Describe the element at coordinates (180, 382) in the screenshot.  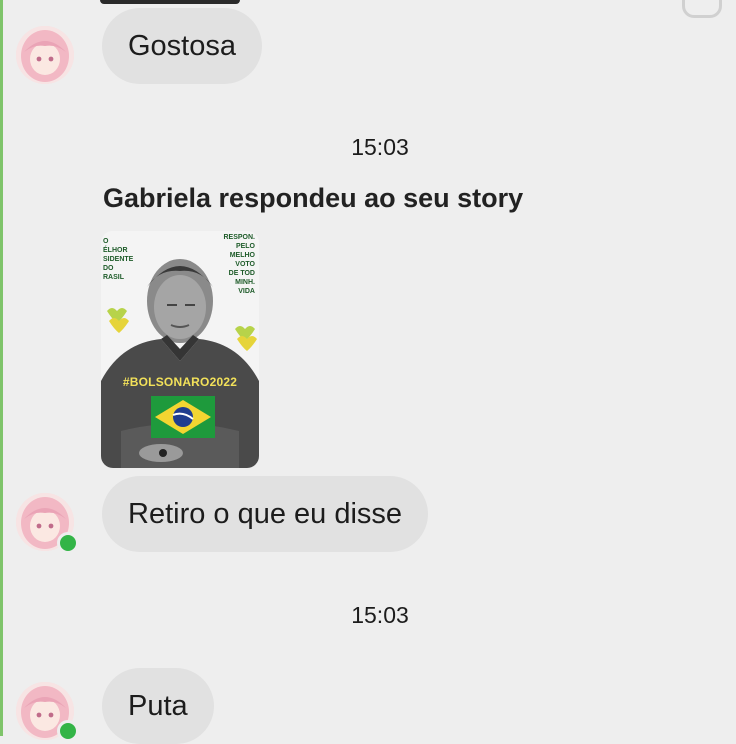
I see `story-hashtag: #BOLSONARO2022` at that location.